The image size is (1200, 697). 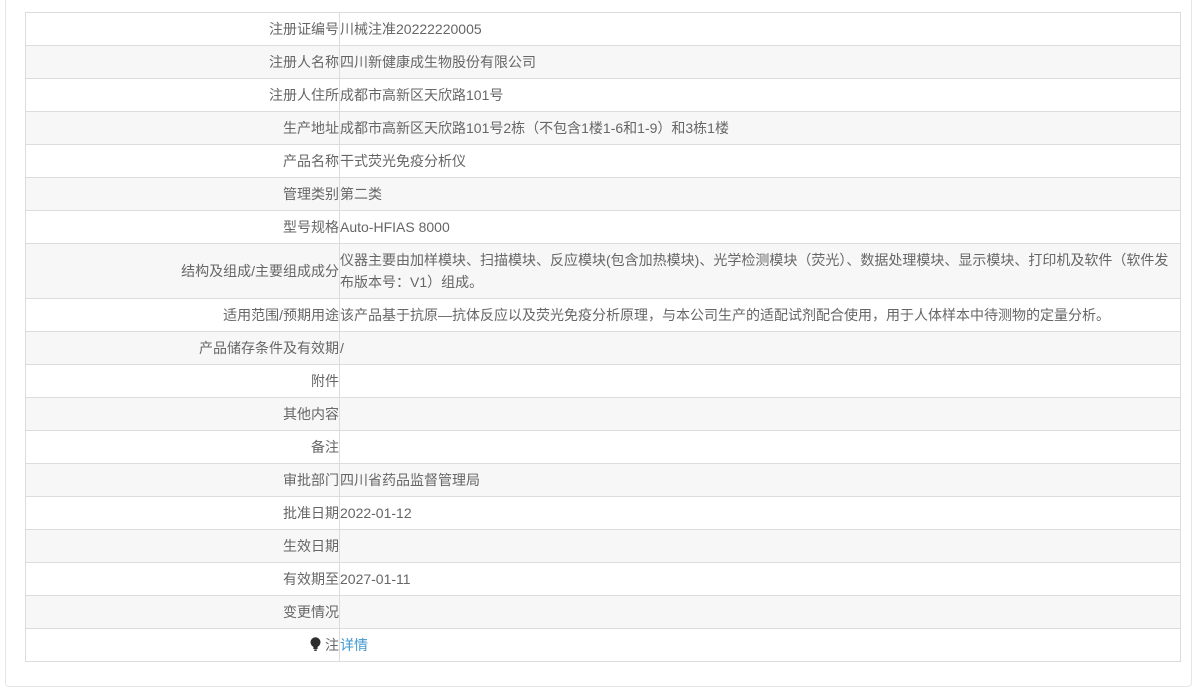 What do you see at coordinates (760, 348) in the screenshot?
I see `row-value: /` at bounding box center [760, 348].